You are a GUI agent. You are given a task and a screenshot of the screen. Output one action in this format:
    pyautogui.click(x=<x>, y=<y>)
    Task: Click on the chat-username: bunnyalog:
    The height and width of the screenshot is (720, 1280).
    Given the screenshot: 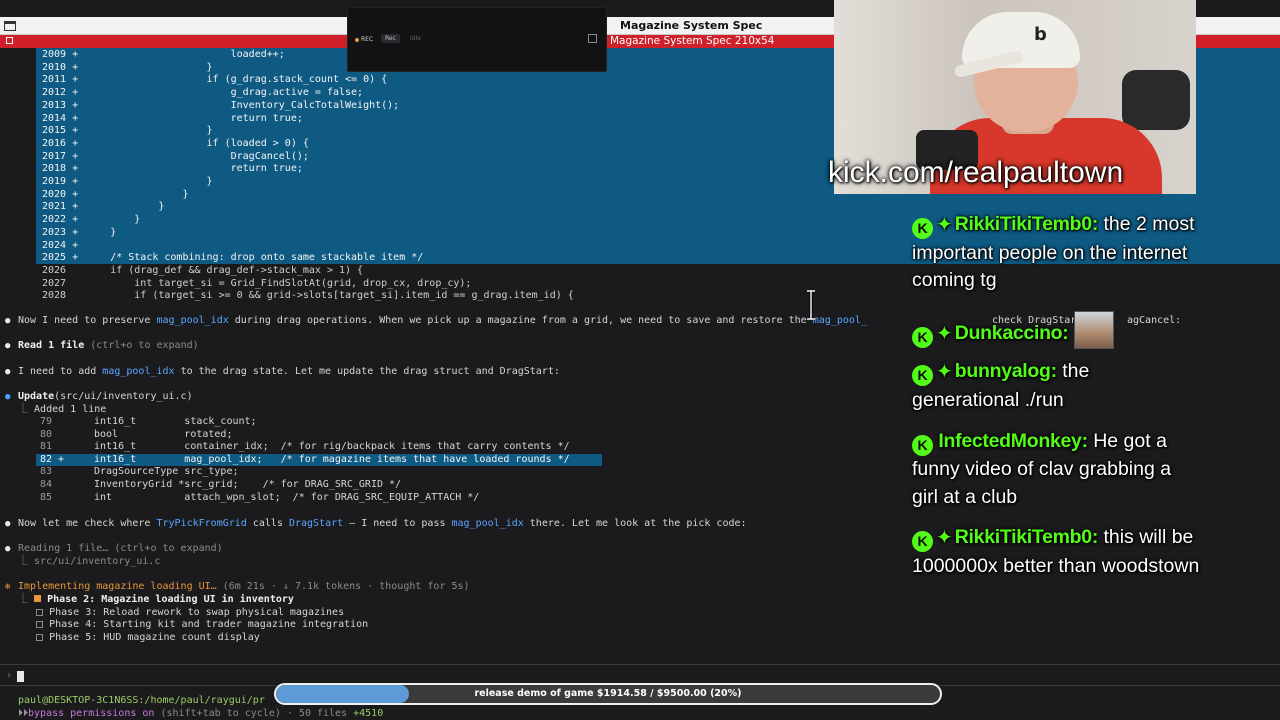 What is the action you would take?
    pyautogui.click(x=1006, y=371)
    